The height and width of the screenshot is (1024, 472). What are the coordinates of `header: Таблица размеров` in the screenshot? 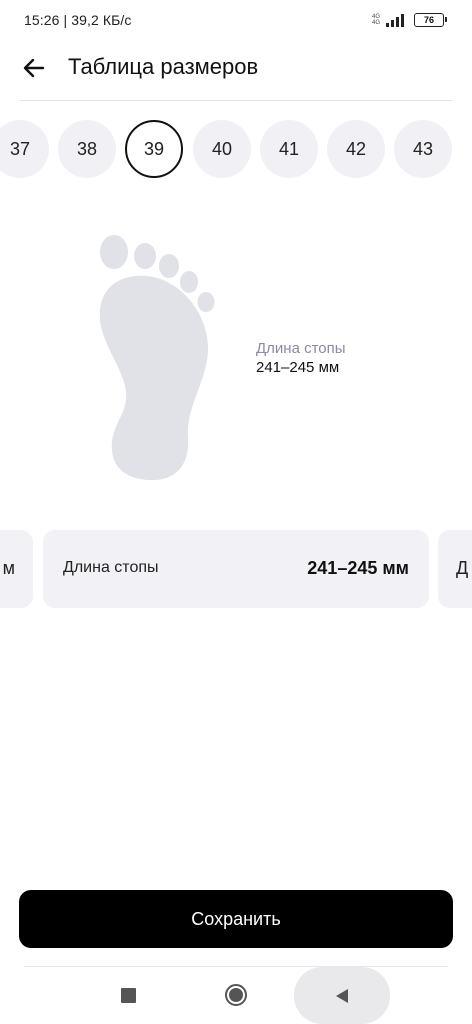 It's located at (236, 68).